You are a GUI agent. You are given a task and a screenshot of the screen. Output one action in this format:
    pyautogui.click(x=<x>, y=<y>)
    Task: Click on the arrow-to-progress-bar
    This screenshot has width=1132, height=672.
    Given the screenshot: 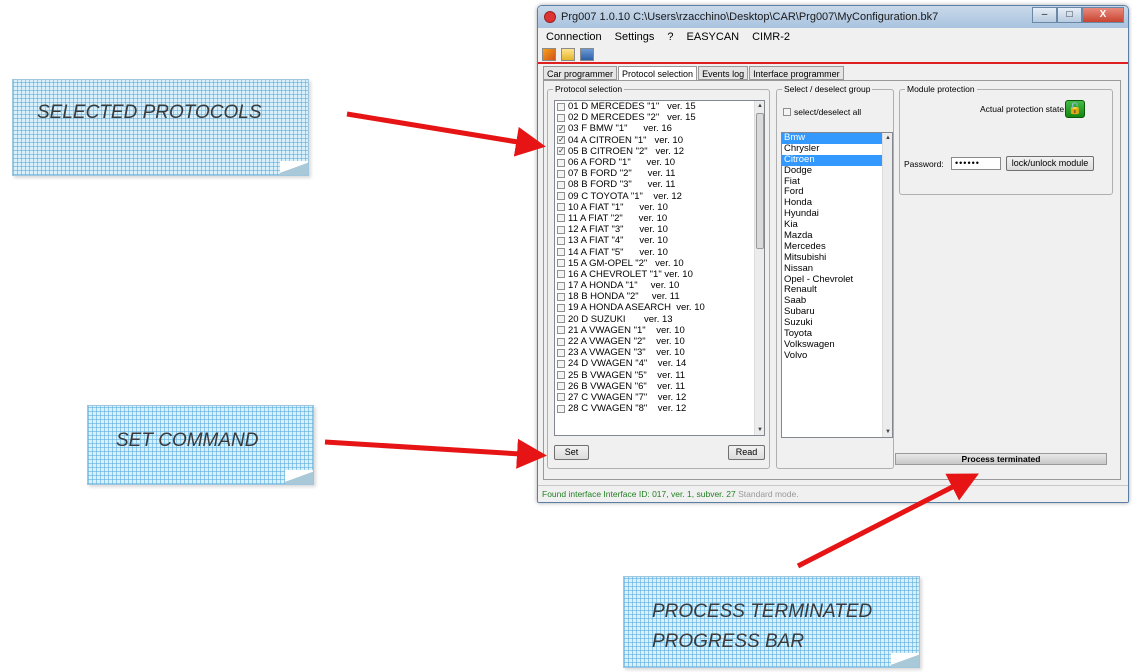 What is the action you would take?
    pyautogui.click(x=887, y=521)
    